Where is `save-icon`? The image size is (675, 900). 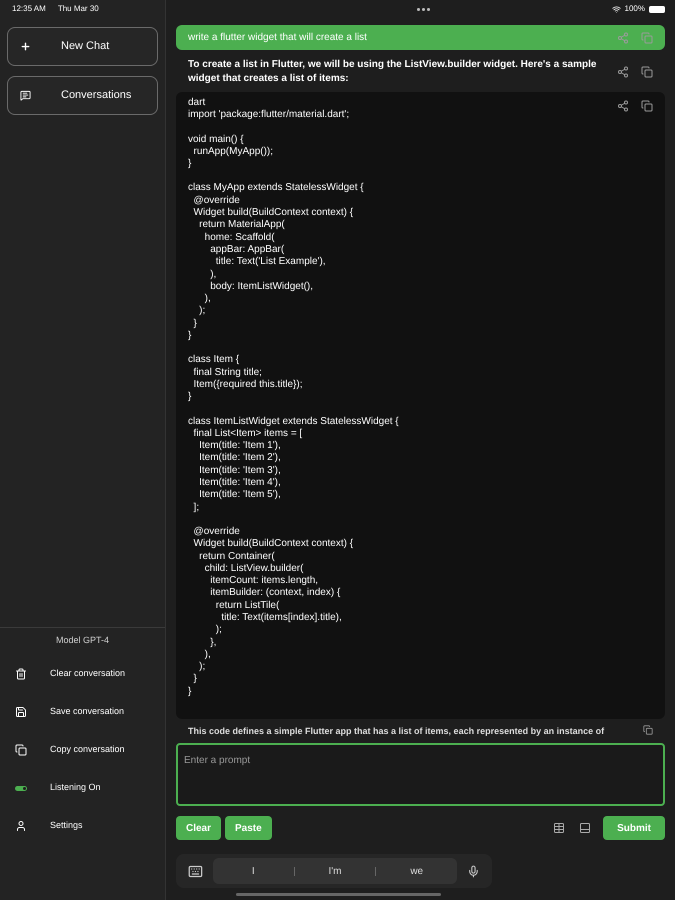
save-icon is located at coordinates (21, 712).